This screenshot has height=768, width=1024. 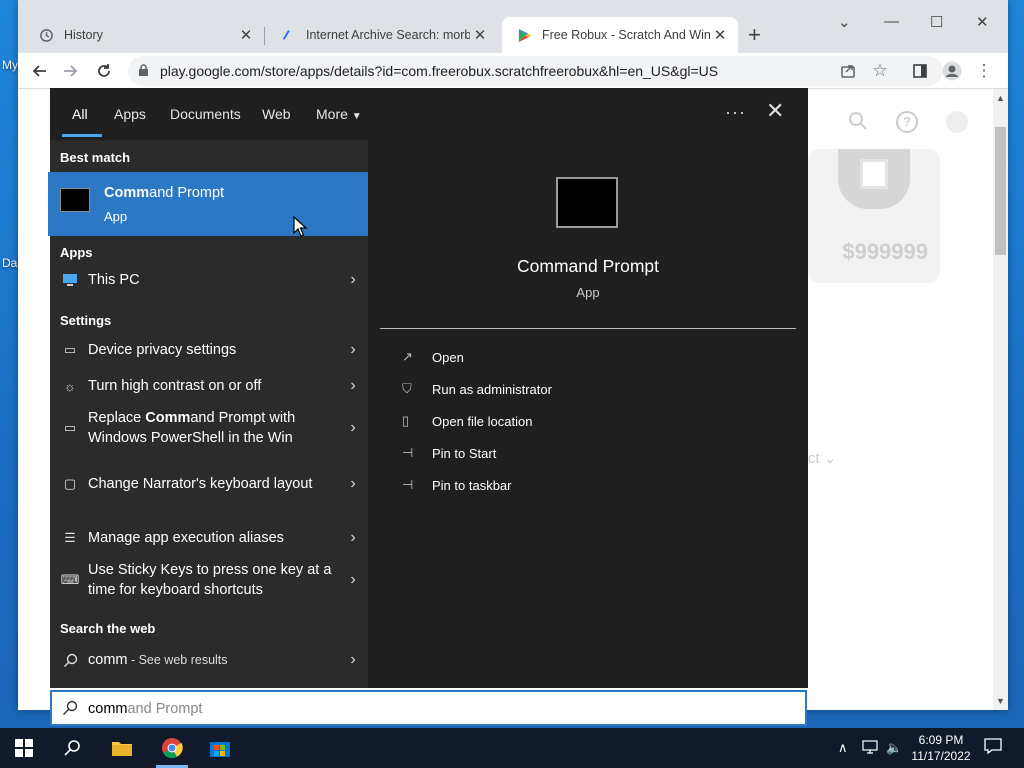 I want to click on chevron-down-icon: ⌄, so click(x=830, y=458).